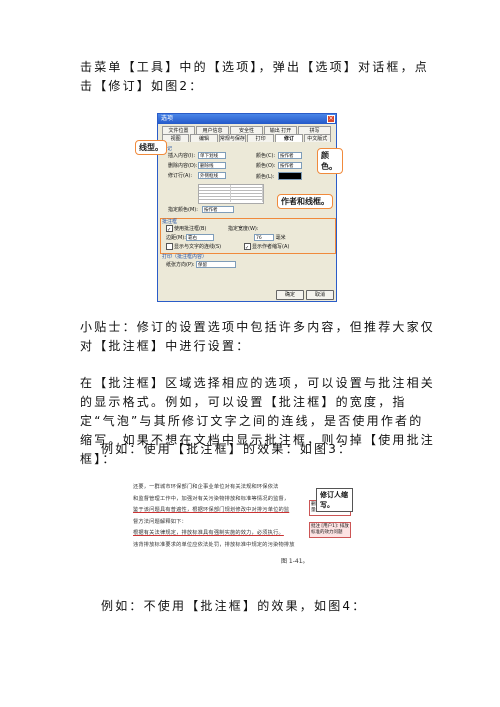  I want to click on show-author-label: 显示作者缩写(A), so click(271, 247).